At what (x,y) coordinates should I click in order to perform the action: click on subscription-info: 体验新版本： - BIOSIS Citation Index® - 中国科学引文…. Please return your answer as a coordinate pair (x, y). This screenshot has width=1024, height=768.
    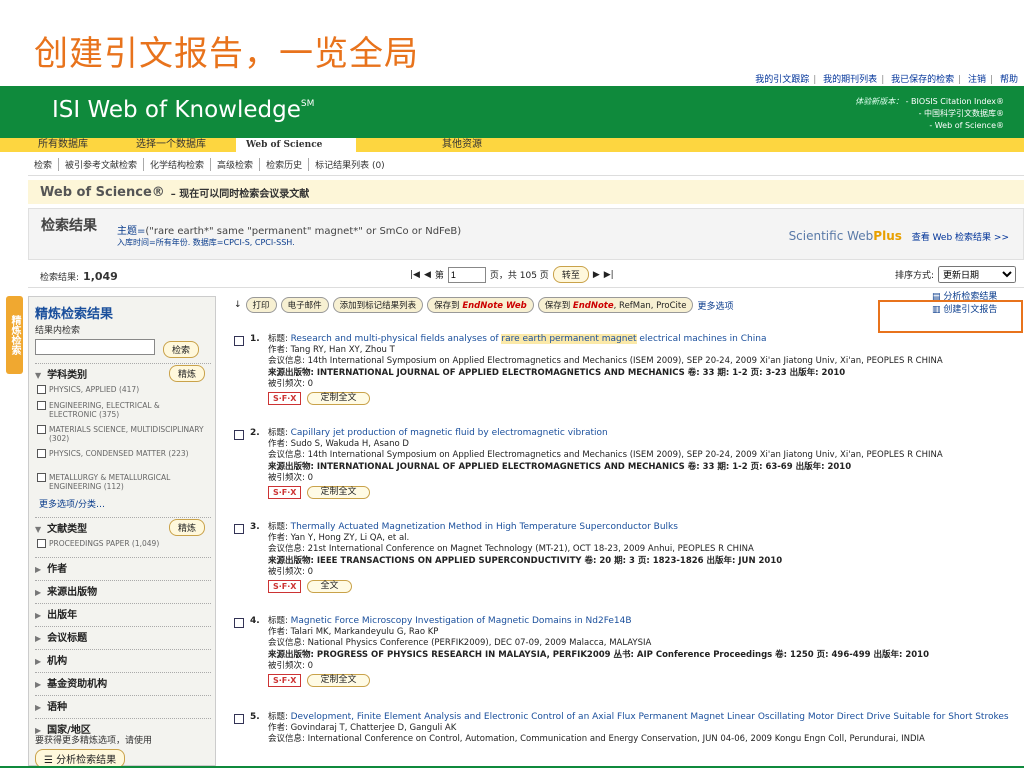
    Looking at the image, I should click on (929, 113).